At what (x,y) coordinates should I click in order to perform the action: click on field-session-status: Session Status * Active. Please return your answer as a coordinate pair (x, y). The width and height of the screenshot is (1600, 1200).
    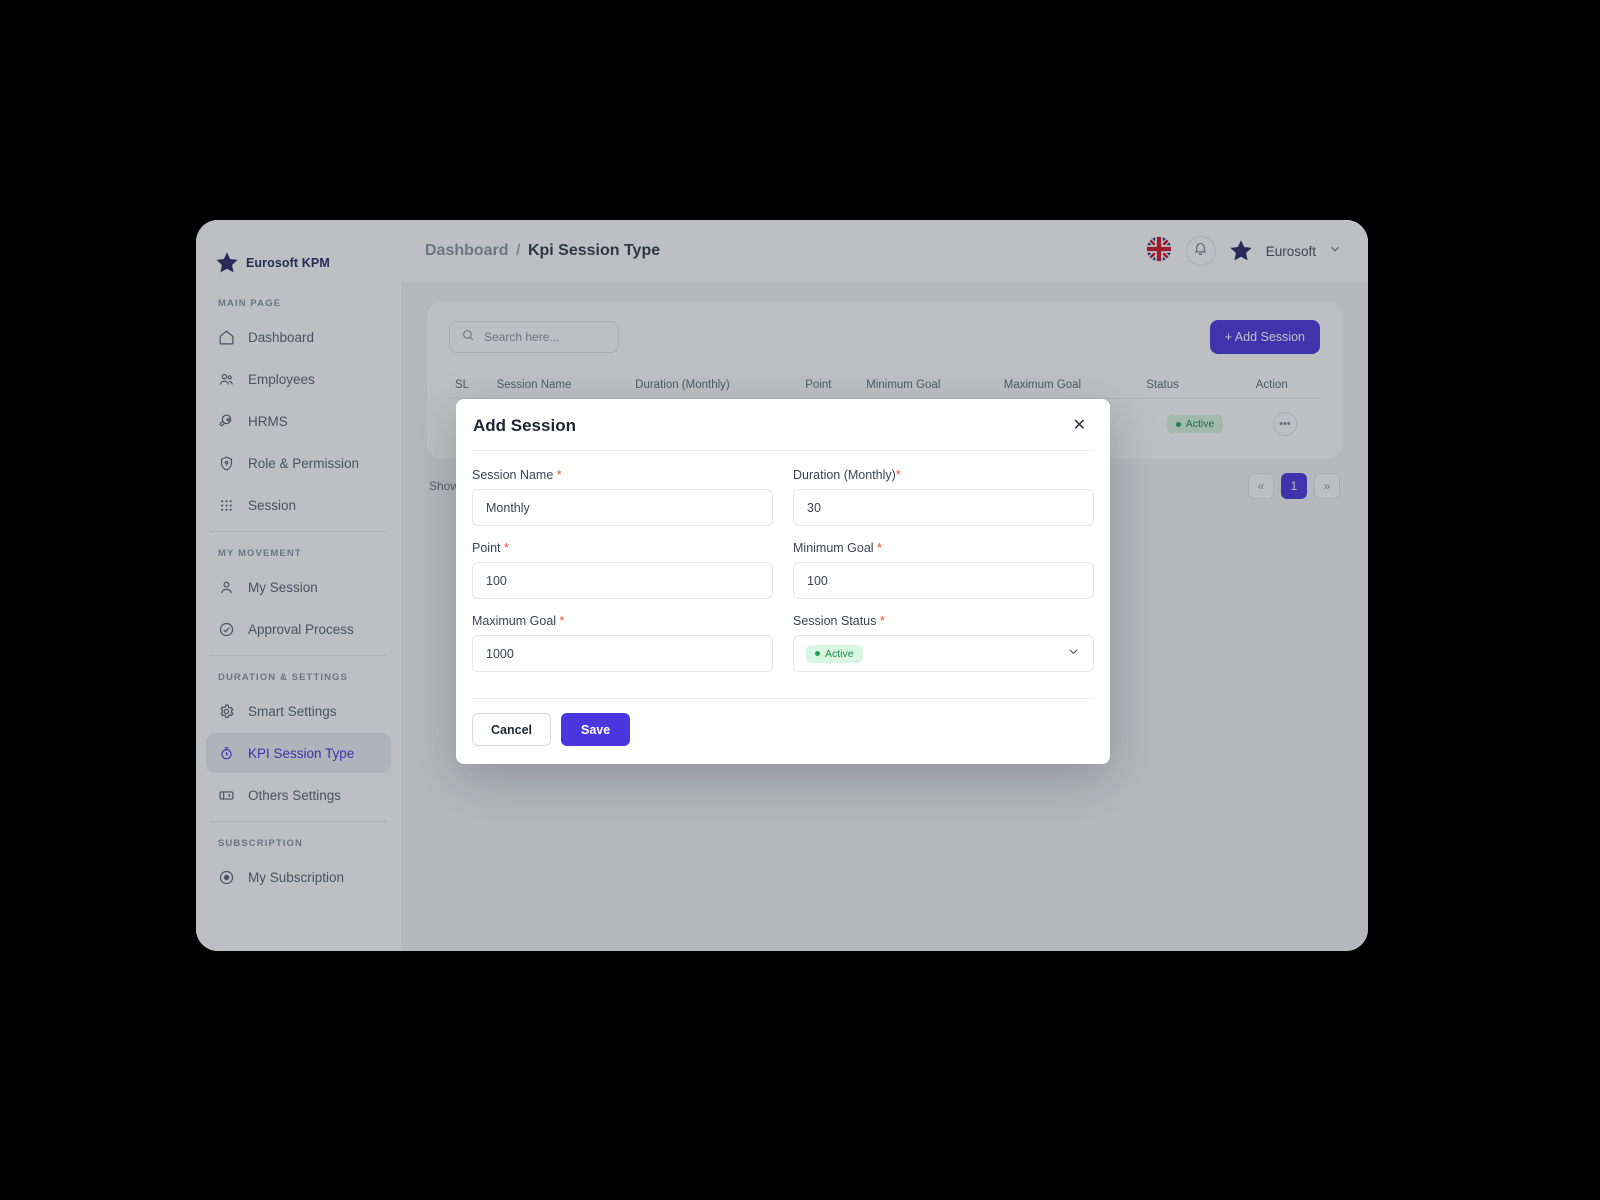
    Looking at the image, I should click on (943, 643).